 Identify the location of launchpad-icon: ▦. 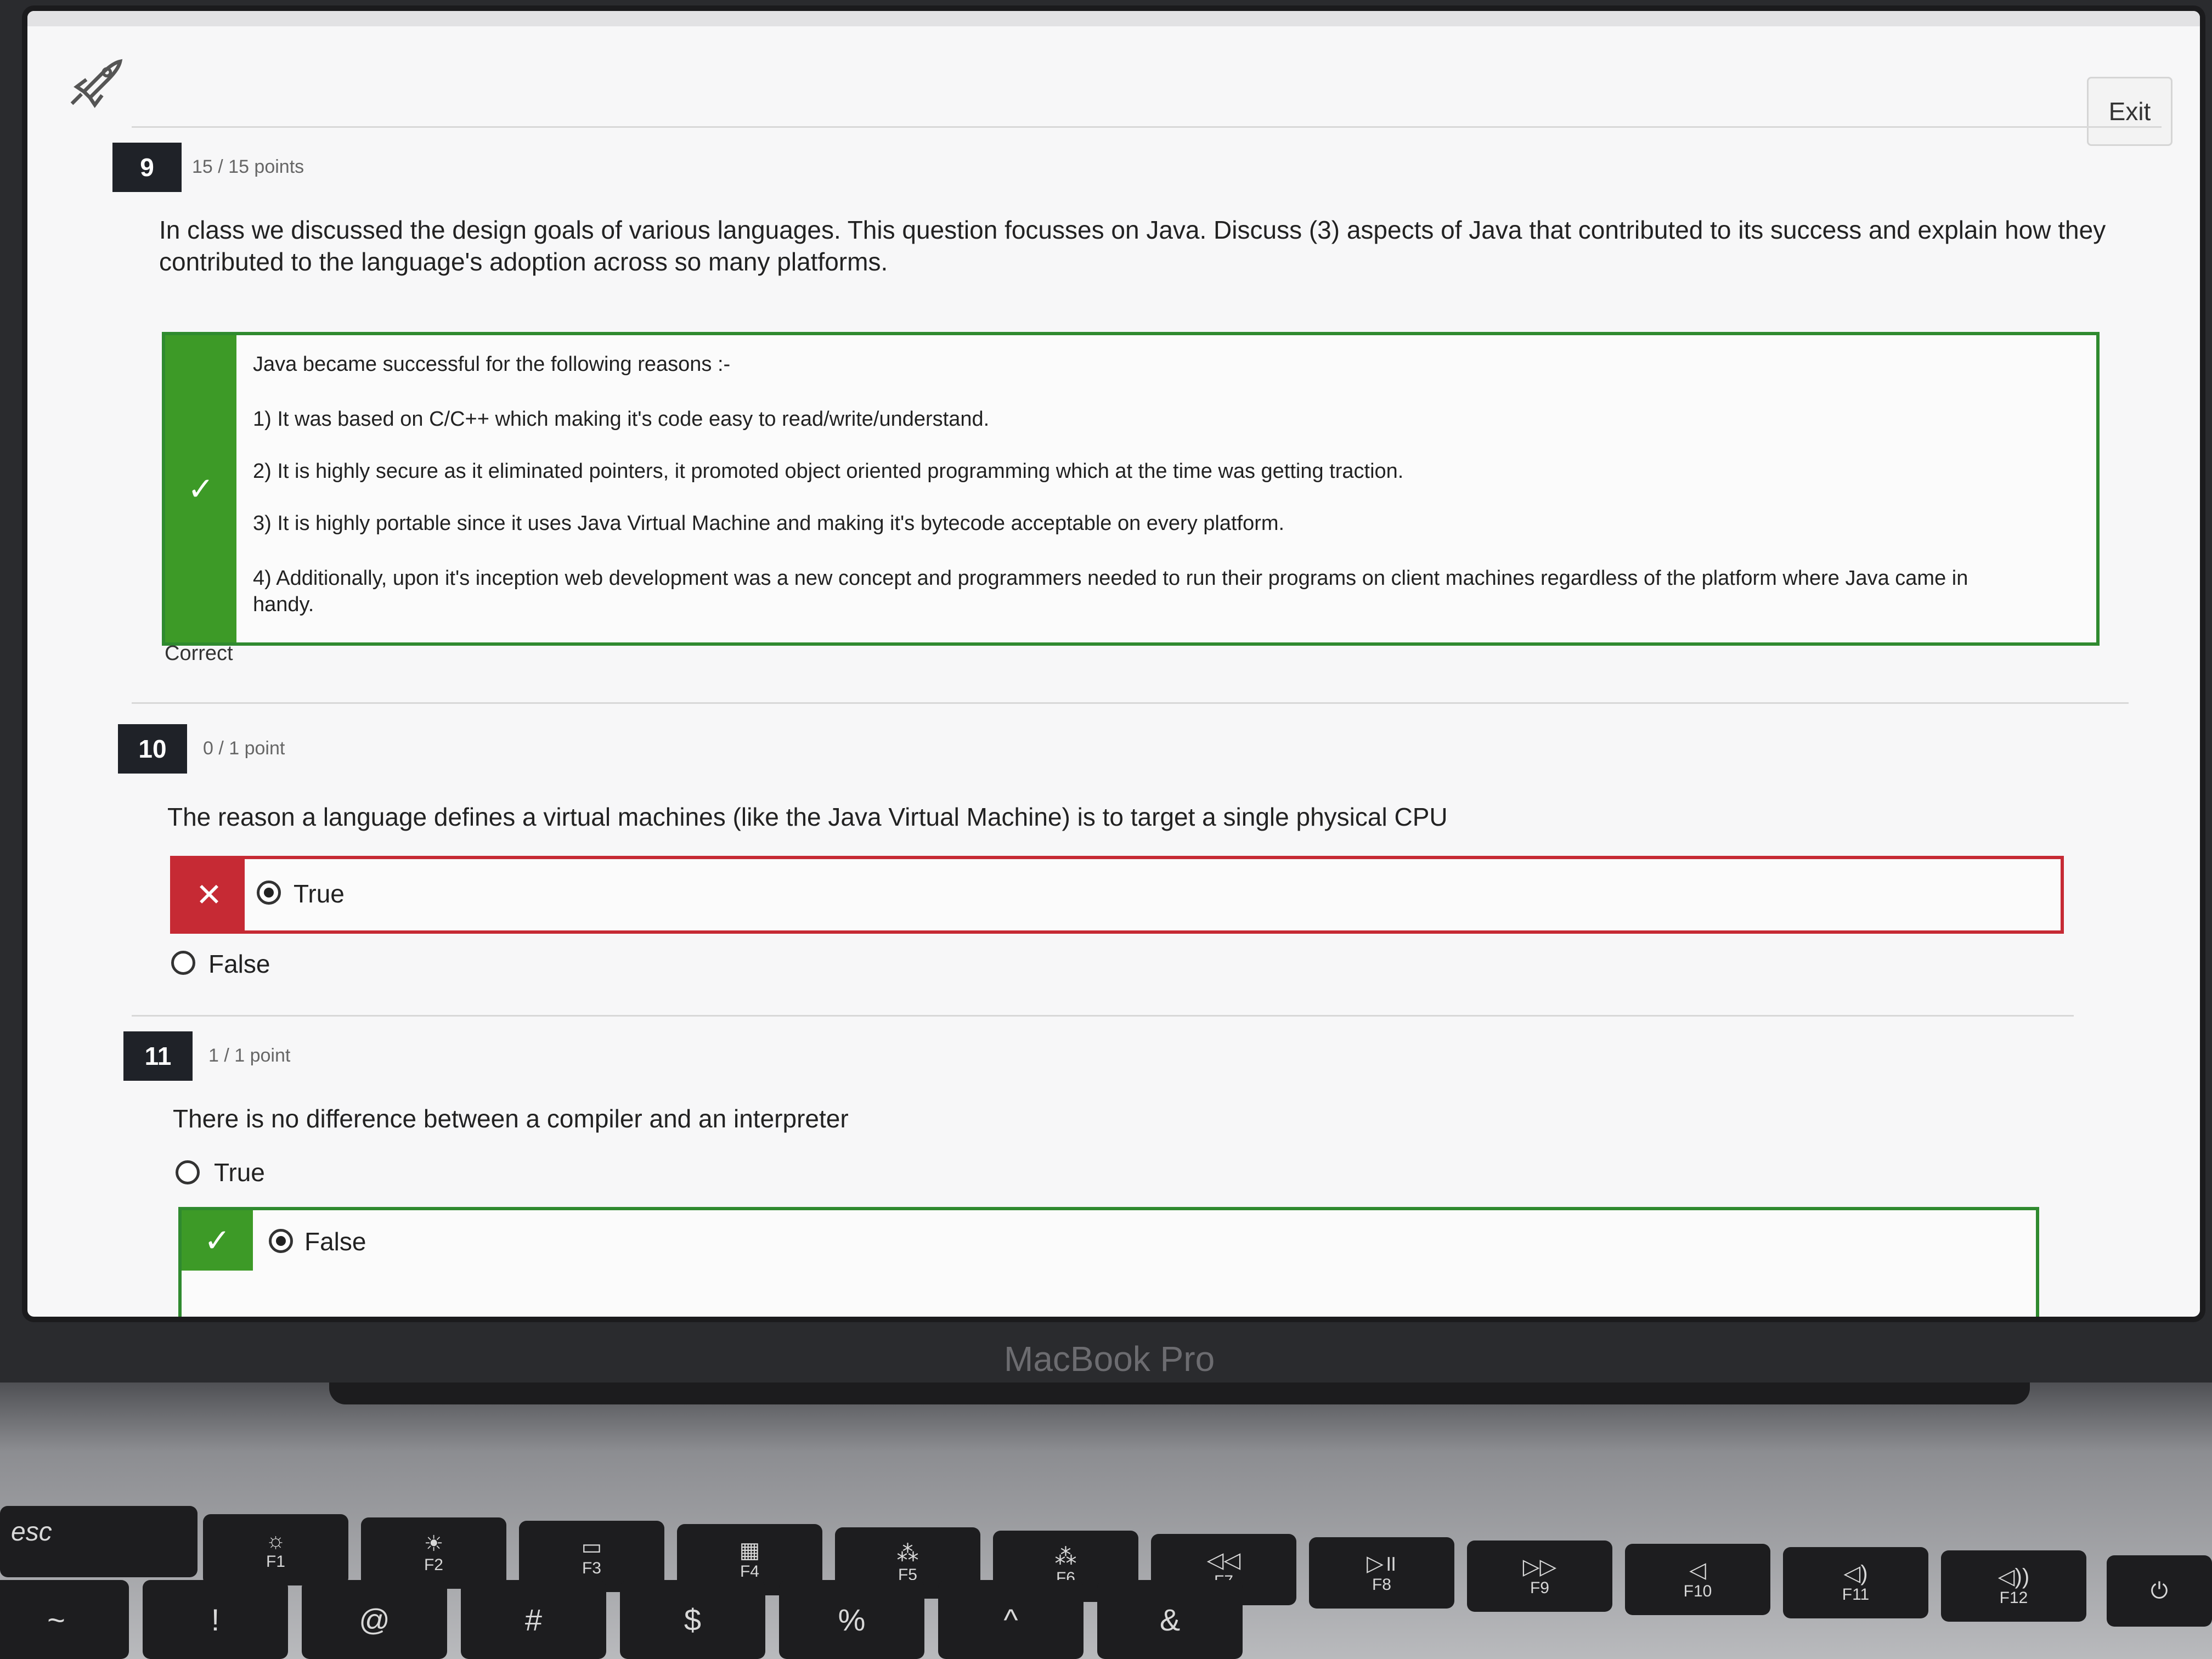
(749, 1550).